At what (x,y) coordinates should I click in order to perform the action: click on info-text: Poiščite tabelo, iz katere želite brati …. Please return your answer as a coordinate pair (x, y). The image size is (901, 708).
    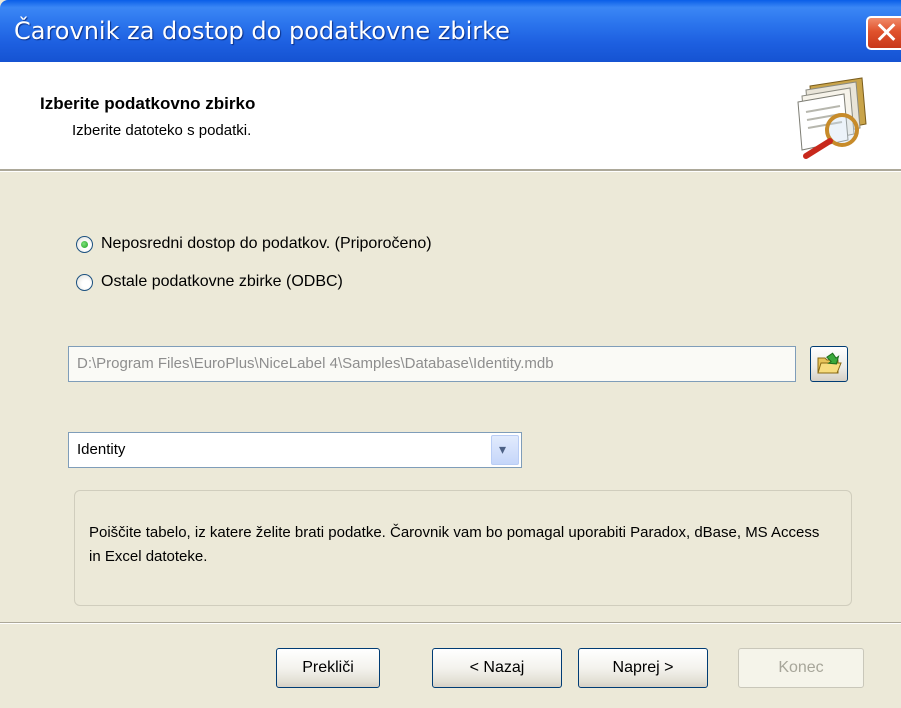
    Looking at the image, I should click on (454, 544).